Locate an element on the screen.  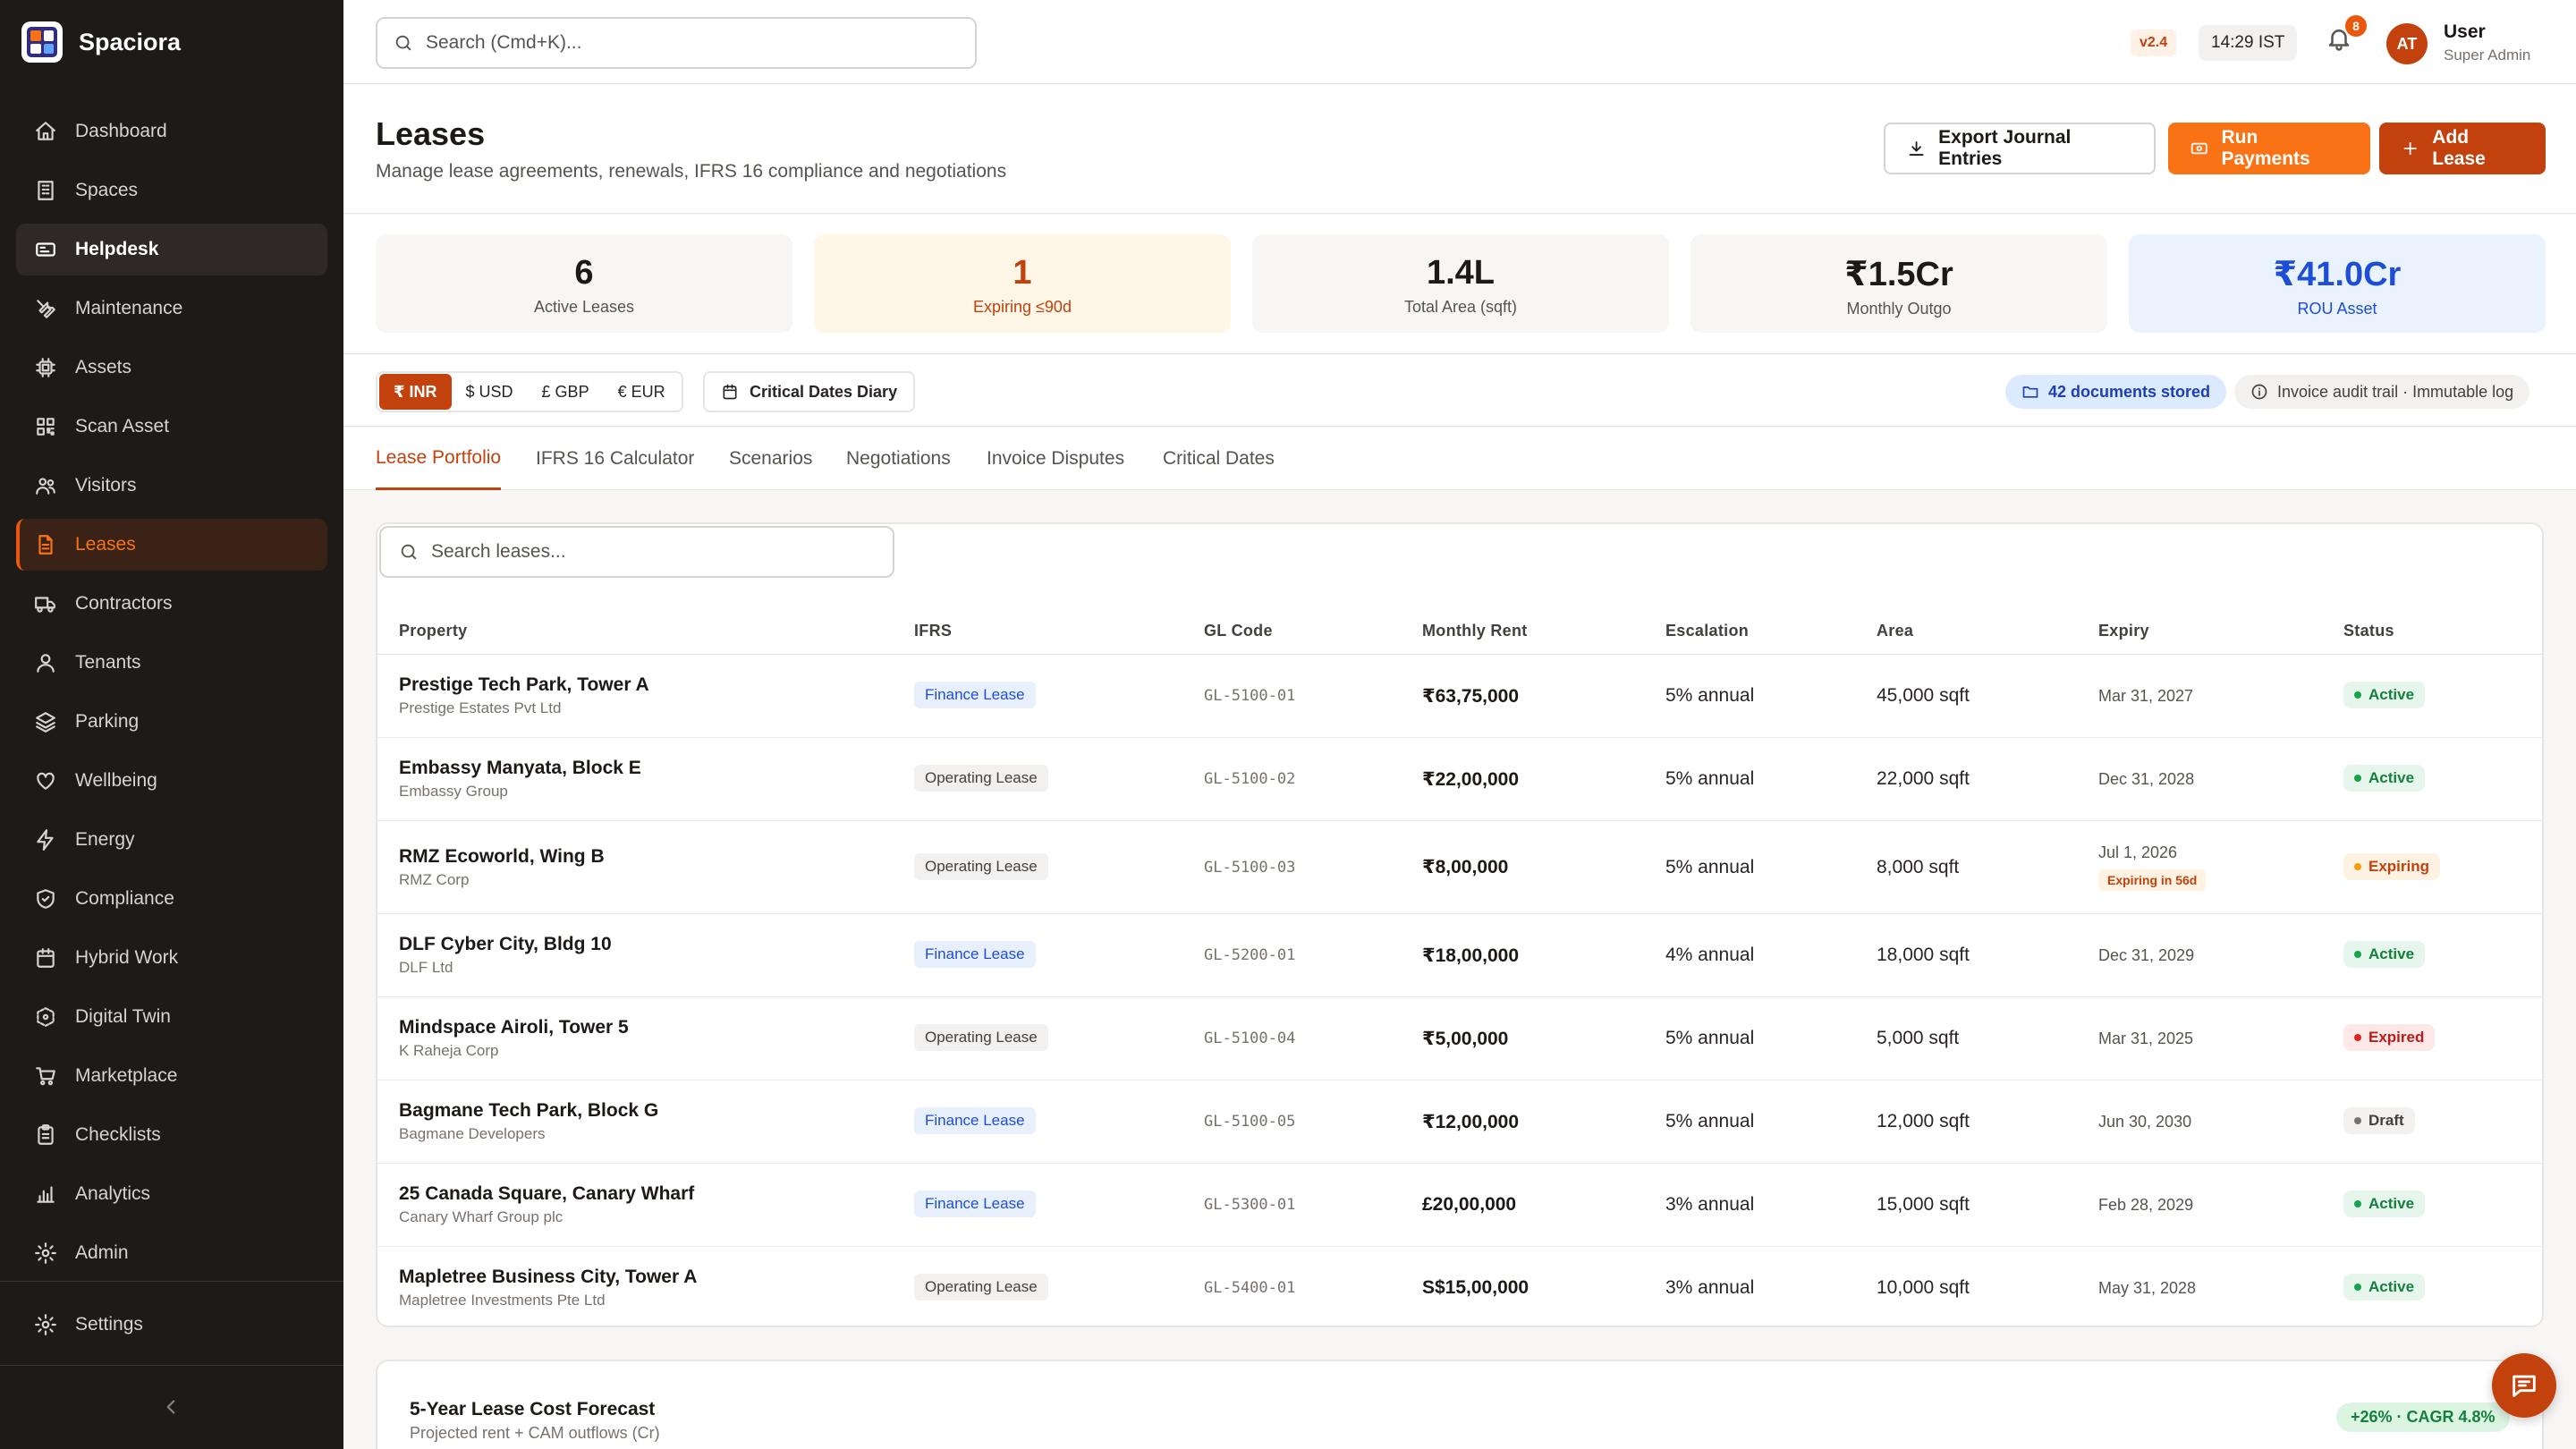
sidebar-item-admin: Admin is located at coordinates (171, 1253).